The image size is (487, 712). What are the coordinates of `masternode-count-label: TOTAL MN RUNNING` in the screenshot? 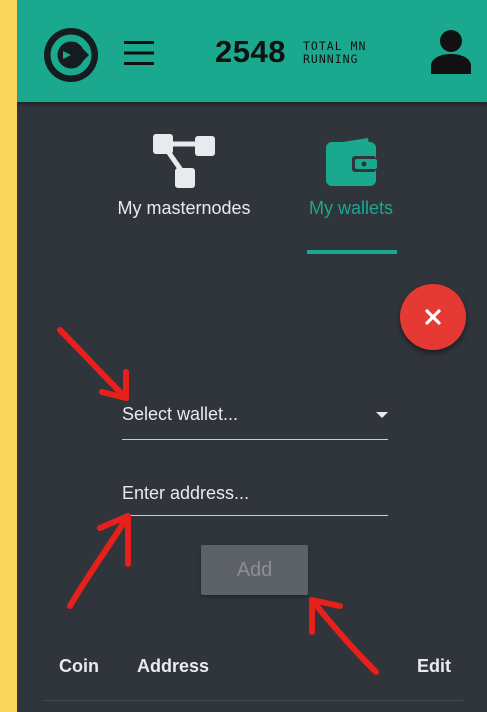 It's located at (334, 53).